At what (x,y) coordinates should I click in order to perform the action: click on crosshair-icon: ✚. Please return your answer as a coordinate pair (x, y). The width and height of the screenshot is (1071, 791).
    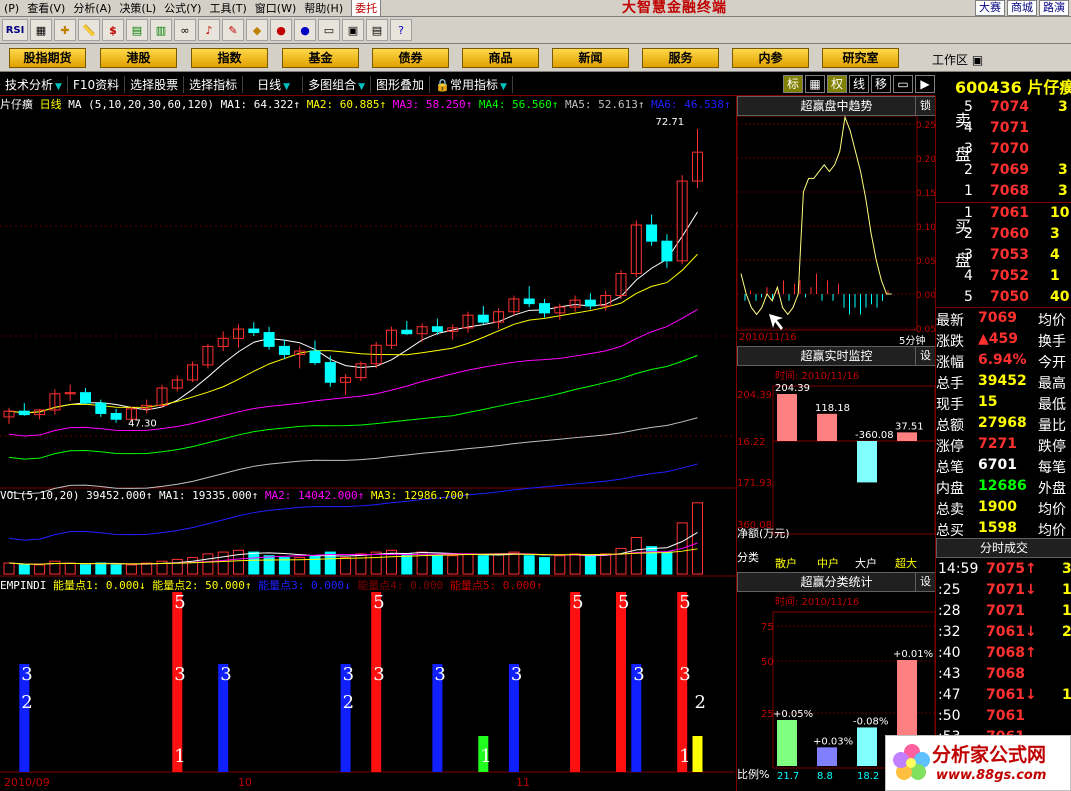
    Looking at the image, I should click on (65, 30).